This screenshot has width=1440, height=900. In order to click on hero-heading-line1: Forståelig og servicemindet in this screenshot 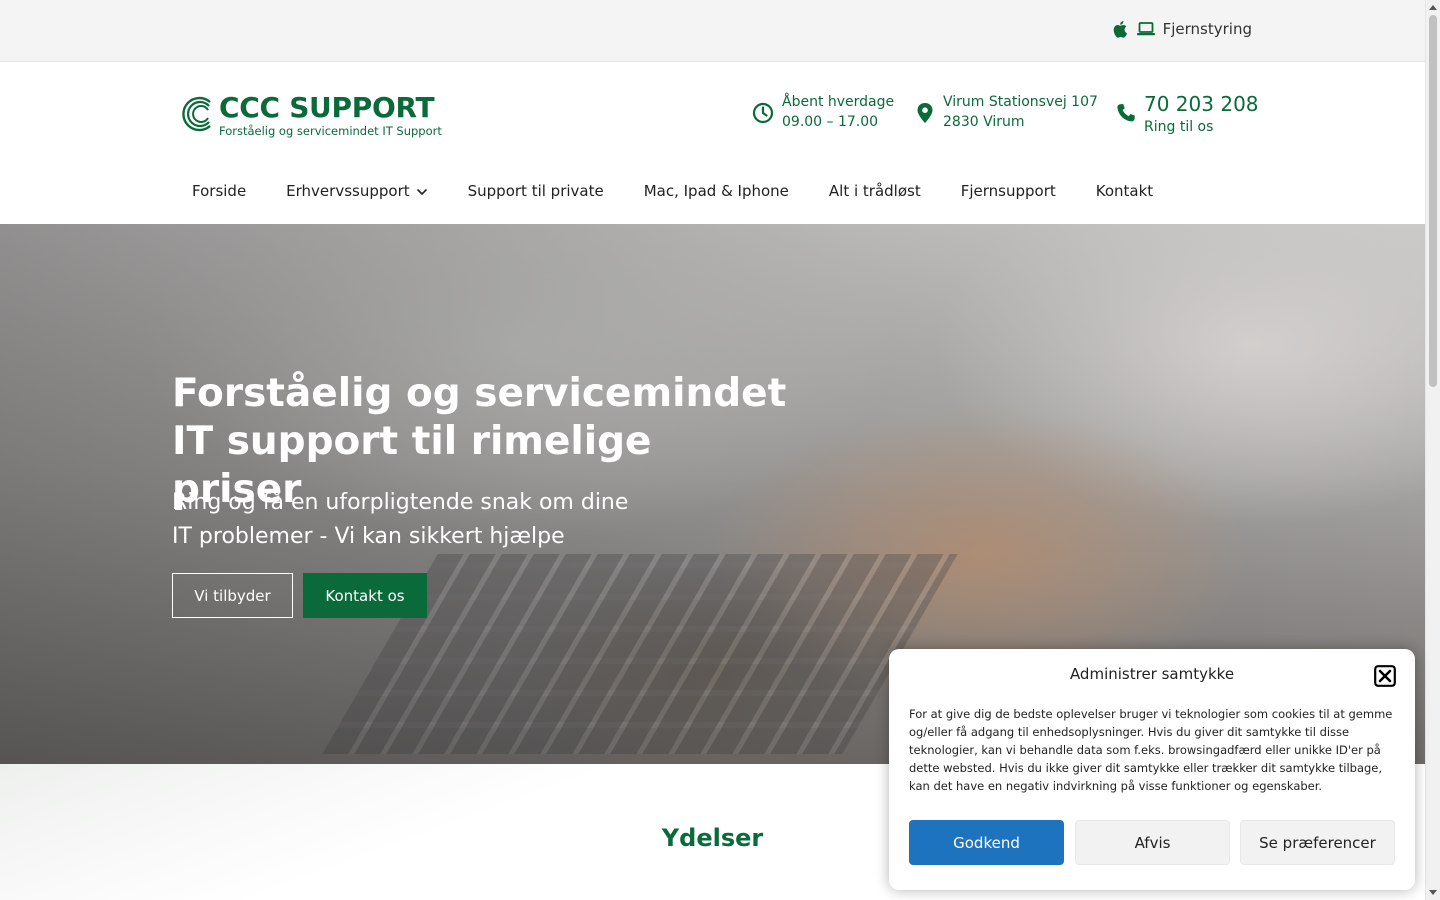, I will do `click(479, 393)`.